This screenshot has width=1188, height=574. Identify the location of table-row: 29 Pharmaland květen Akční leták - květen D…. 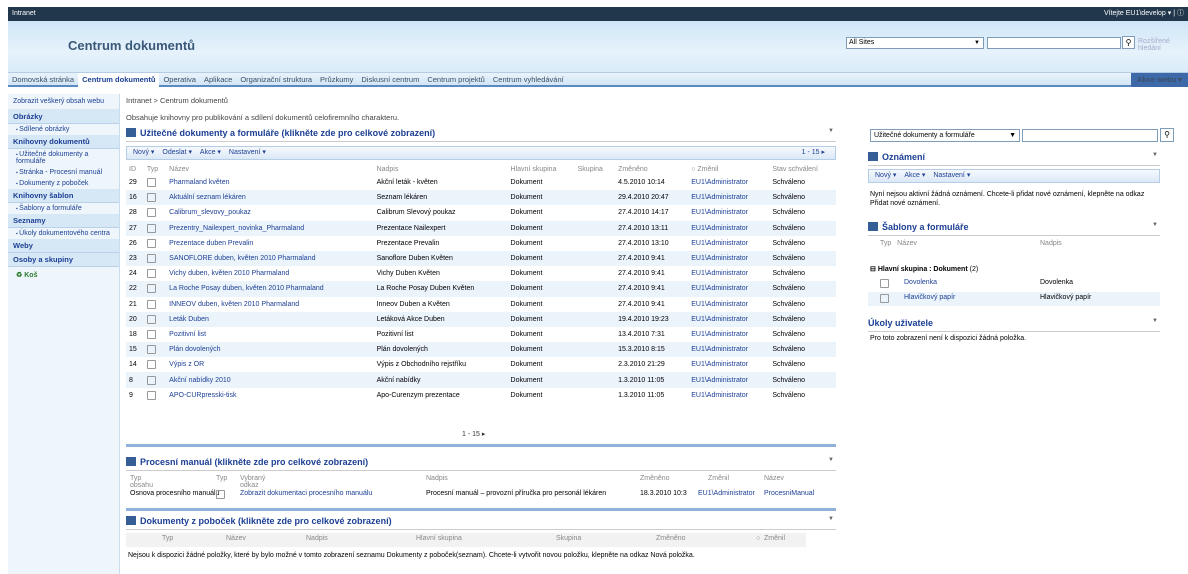
(481, 182).